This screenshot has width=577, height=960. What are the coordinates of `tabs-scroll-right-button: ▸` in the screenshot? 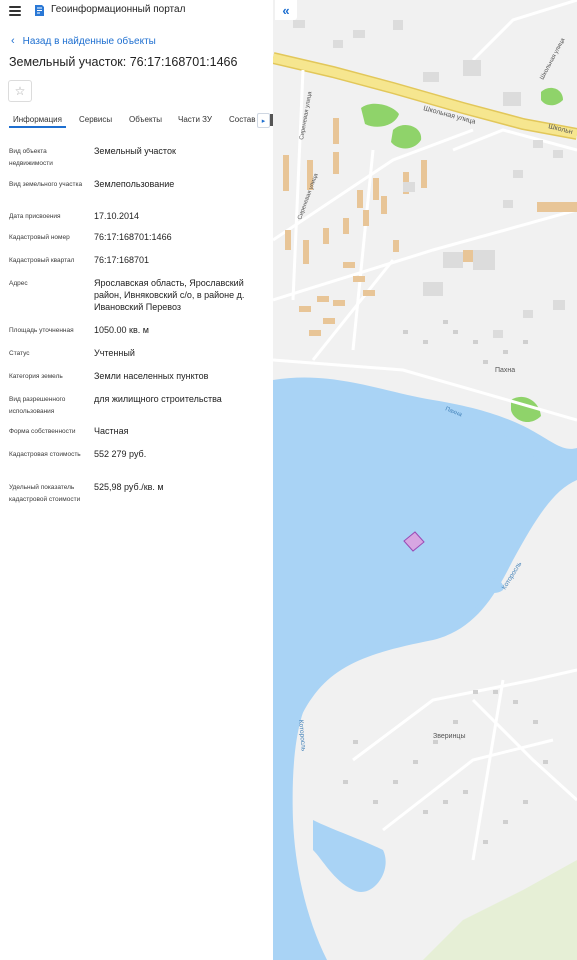 It's located at (263, 120).